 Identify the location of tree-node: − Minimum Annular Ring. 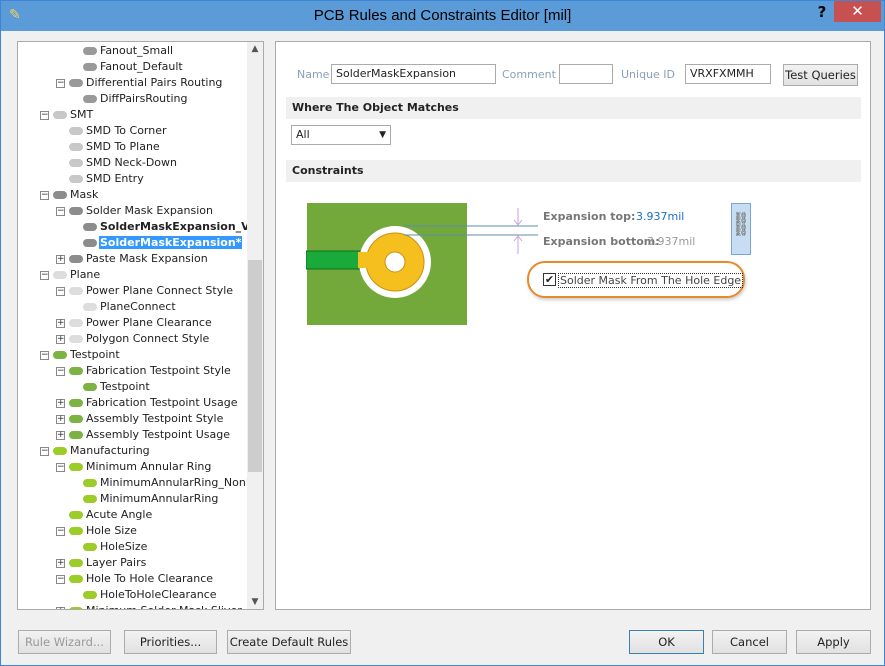
(134, 467).